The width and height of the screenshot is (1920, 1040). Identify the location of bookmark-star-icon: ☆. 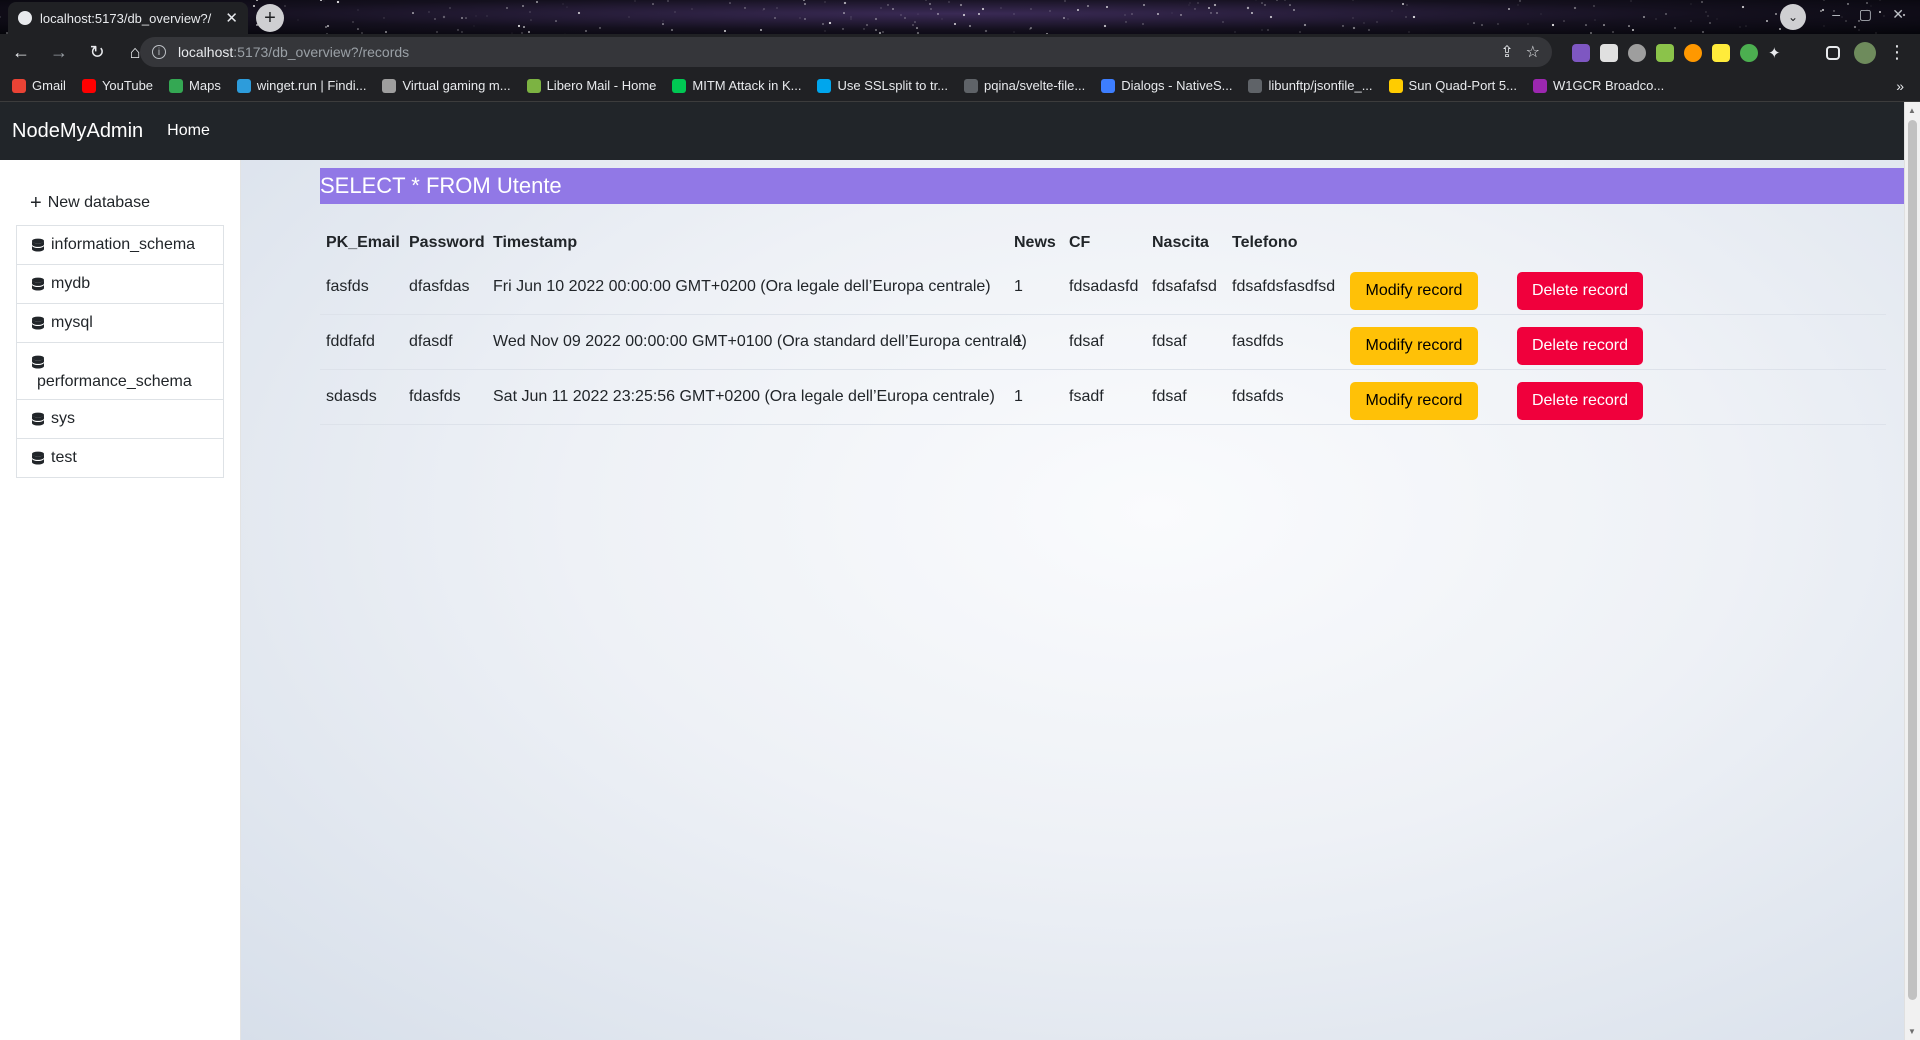
(1533, 52).